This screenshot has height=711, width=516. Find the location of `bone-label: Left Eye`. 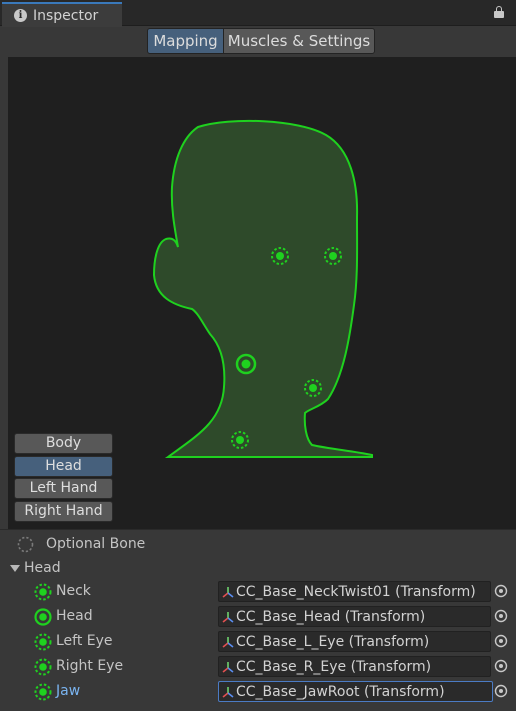

bone-label: Left Eye is located at coordinates (84, 641).